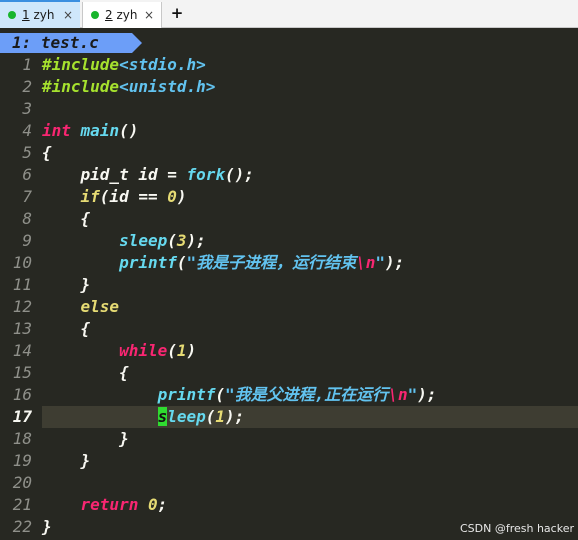  Describe the element at coordinates (289, 43) in the screenshot. I see `buffer-line: 1: test.c` at that location.